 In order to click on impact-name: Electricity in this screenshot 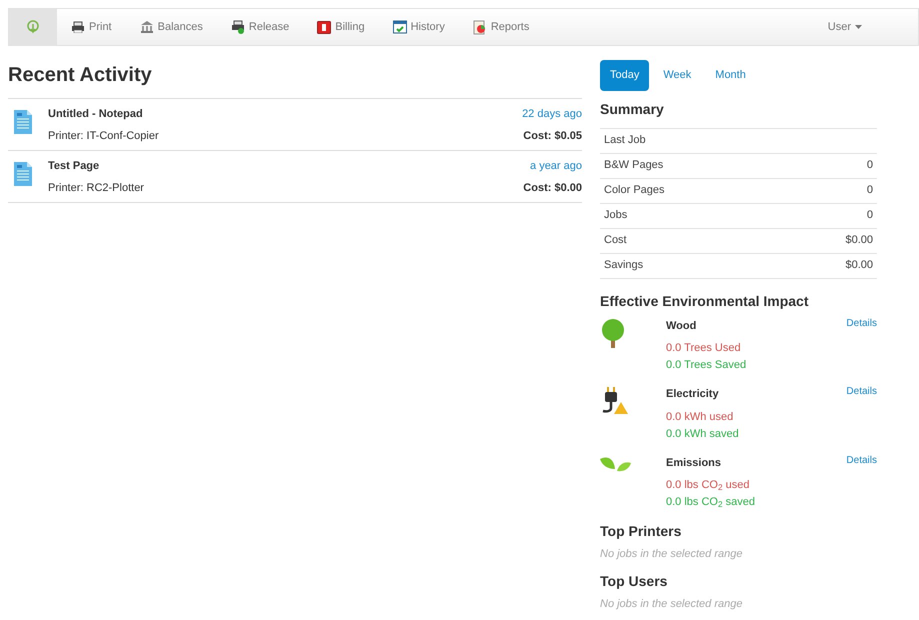, I will do `click(693, 394)`.